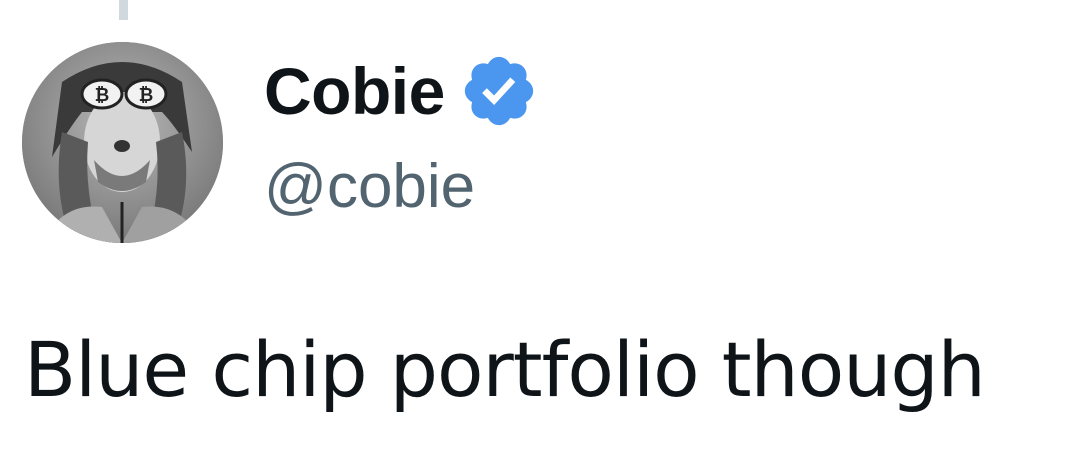 The height and width of the screenshot is (476, 1074). I want to click on author-name-row: Cobie, so click(401, 91).